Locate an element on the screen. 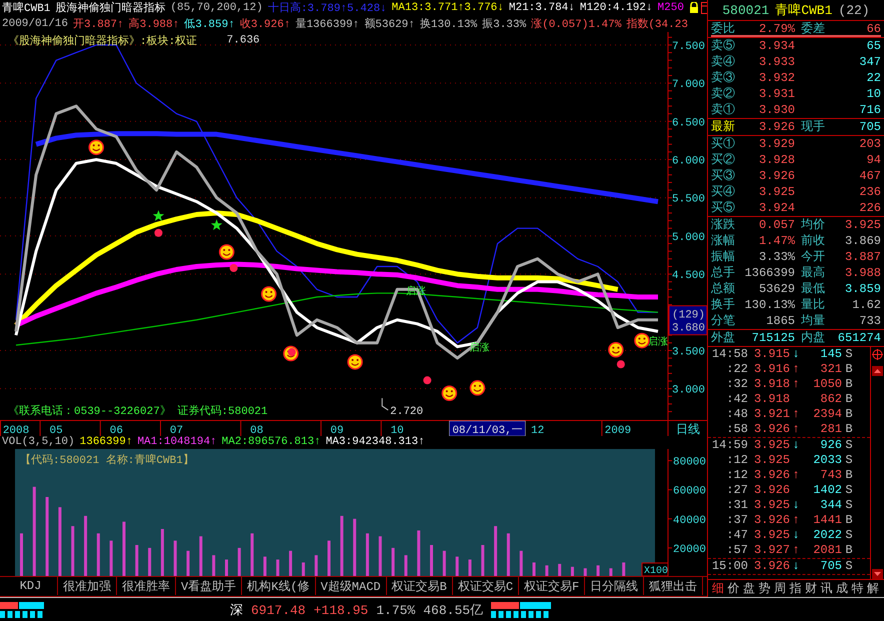 This screenshot has height=621, width=884. volume-legend: MA2:896576.813↑ is located at coordinates (271, 442).